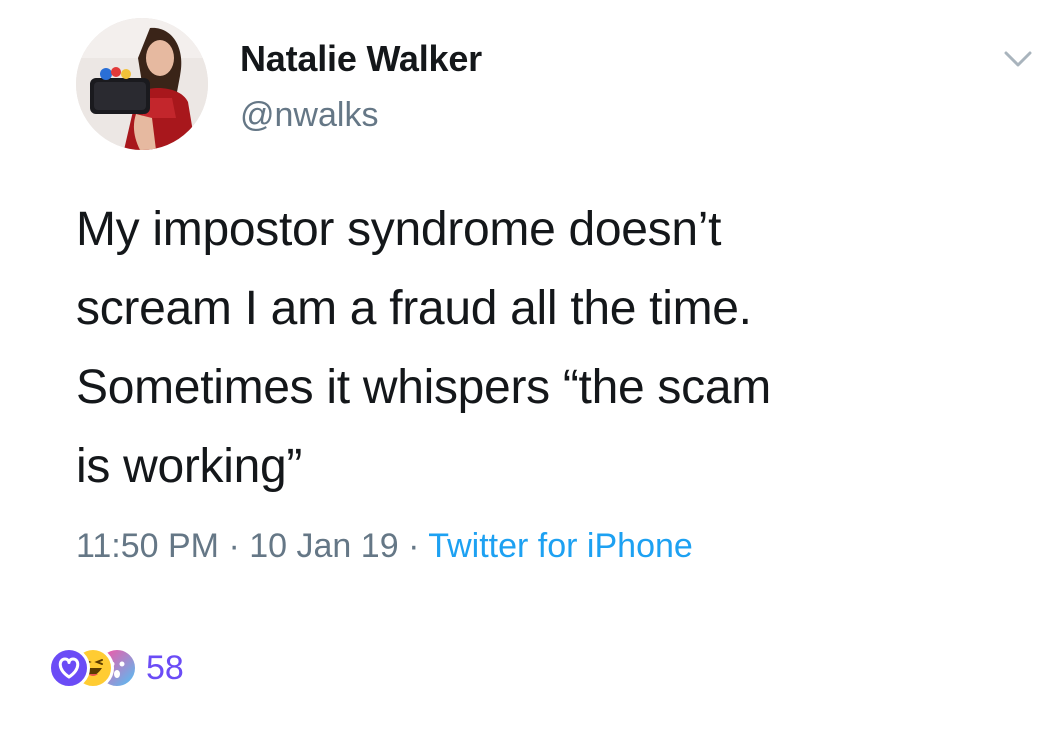 Image resolution: width=1054 pixels, height=750 pixels. I want to click on reaction-count: 58, so click(165, 668).